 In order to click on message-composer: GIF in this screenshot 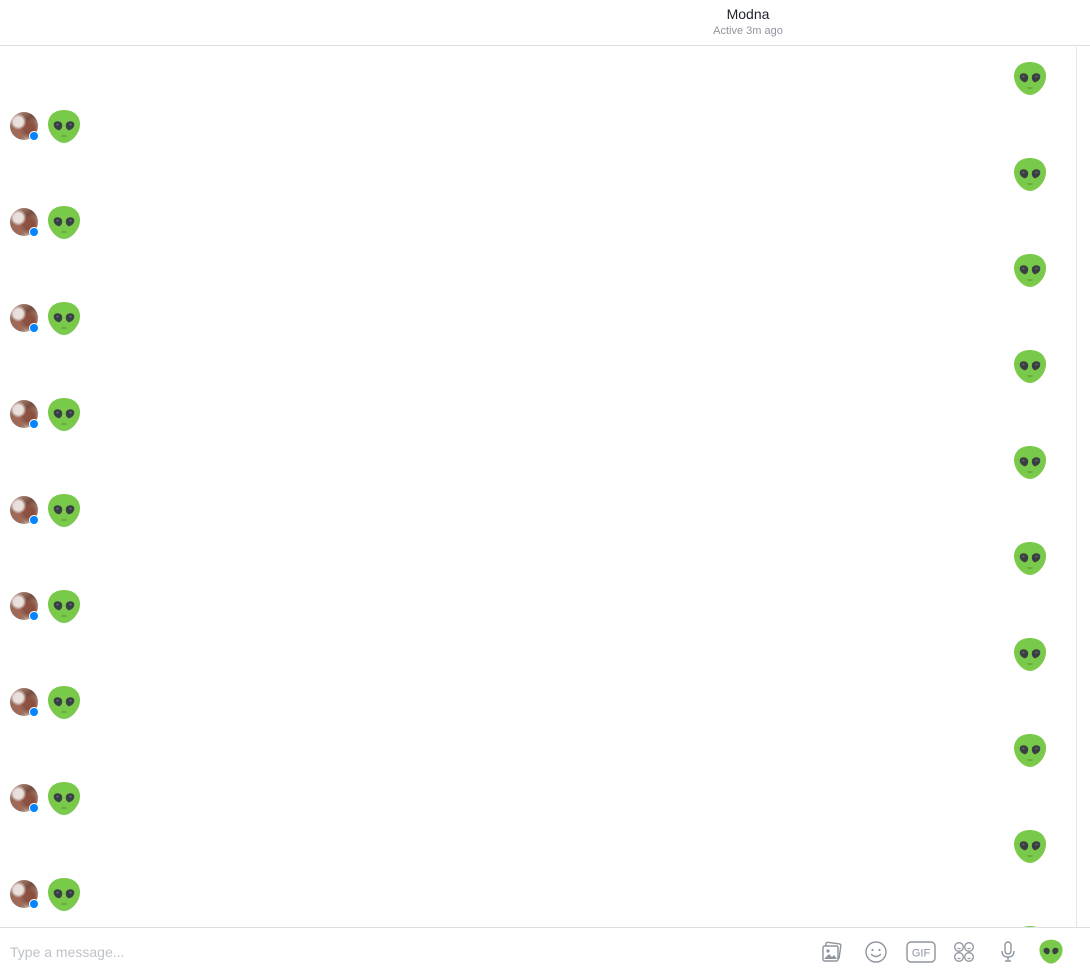, I will do `click(545, 951)`.